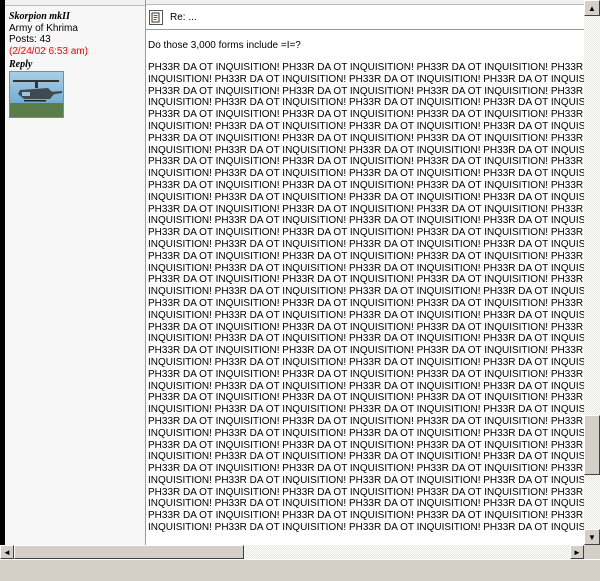 This screenshot has width=600, height=581. What do you see at coordinates (7, 552) in the screenshot?
I see `scroll-left-button: ◄` at bounding box center [7, 552].